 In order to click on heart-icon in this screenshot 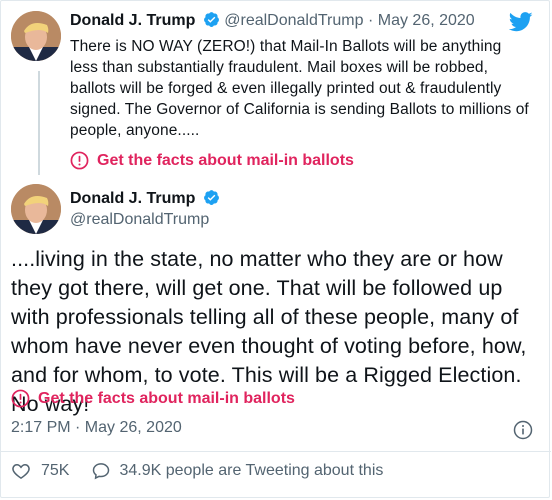, I will do `click(21, 471)`.